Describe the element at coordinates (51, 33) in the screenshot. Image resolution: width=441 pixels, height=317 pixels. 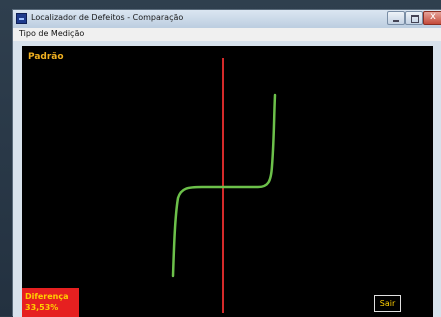
I see `menu-item-tipo-de-medicao: Tipo de Medição` at that location.